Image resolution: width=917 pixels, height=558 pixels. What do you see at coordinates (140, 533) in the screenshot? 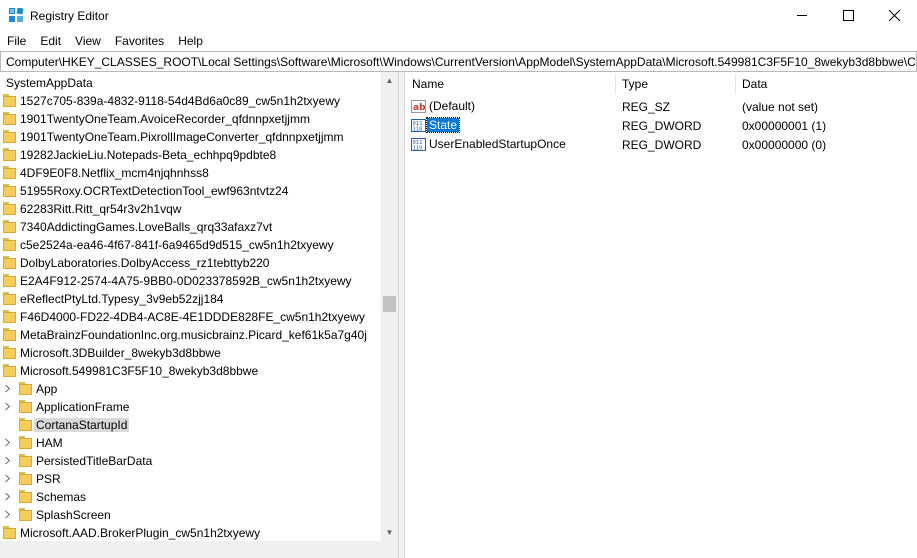
I see `tree-item-label: Microsoft.AAD.BrokerPlugin_cw5n1h2txyewy` at bounding box center [140, 533].